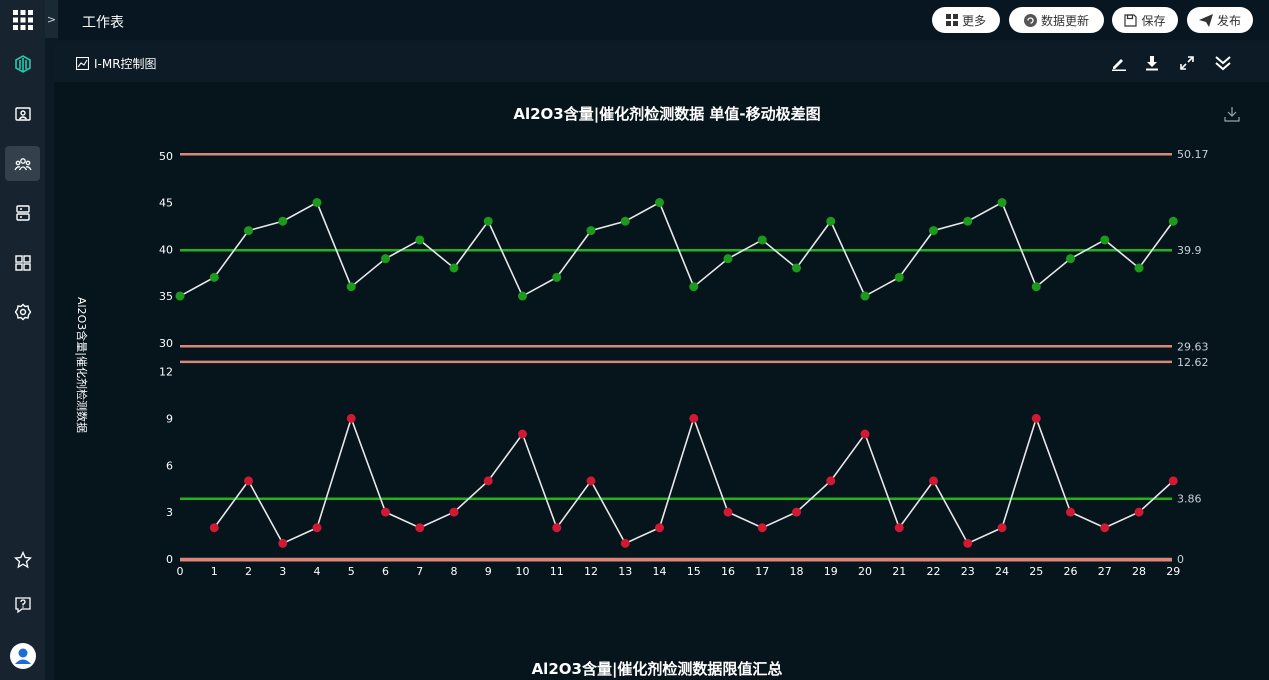 This screenshot has height=680, width=1269. What do you see at coordinates (166, 372) in the screenshot?
I see `mr-y-tick-label: 12` at bounding box center [166, 372].